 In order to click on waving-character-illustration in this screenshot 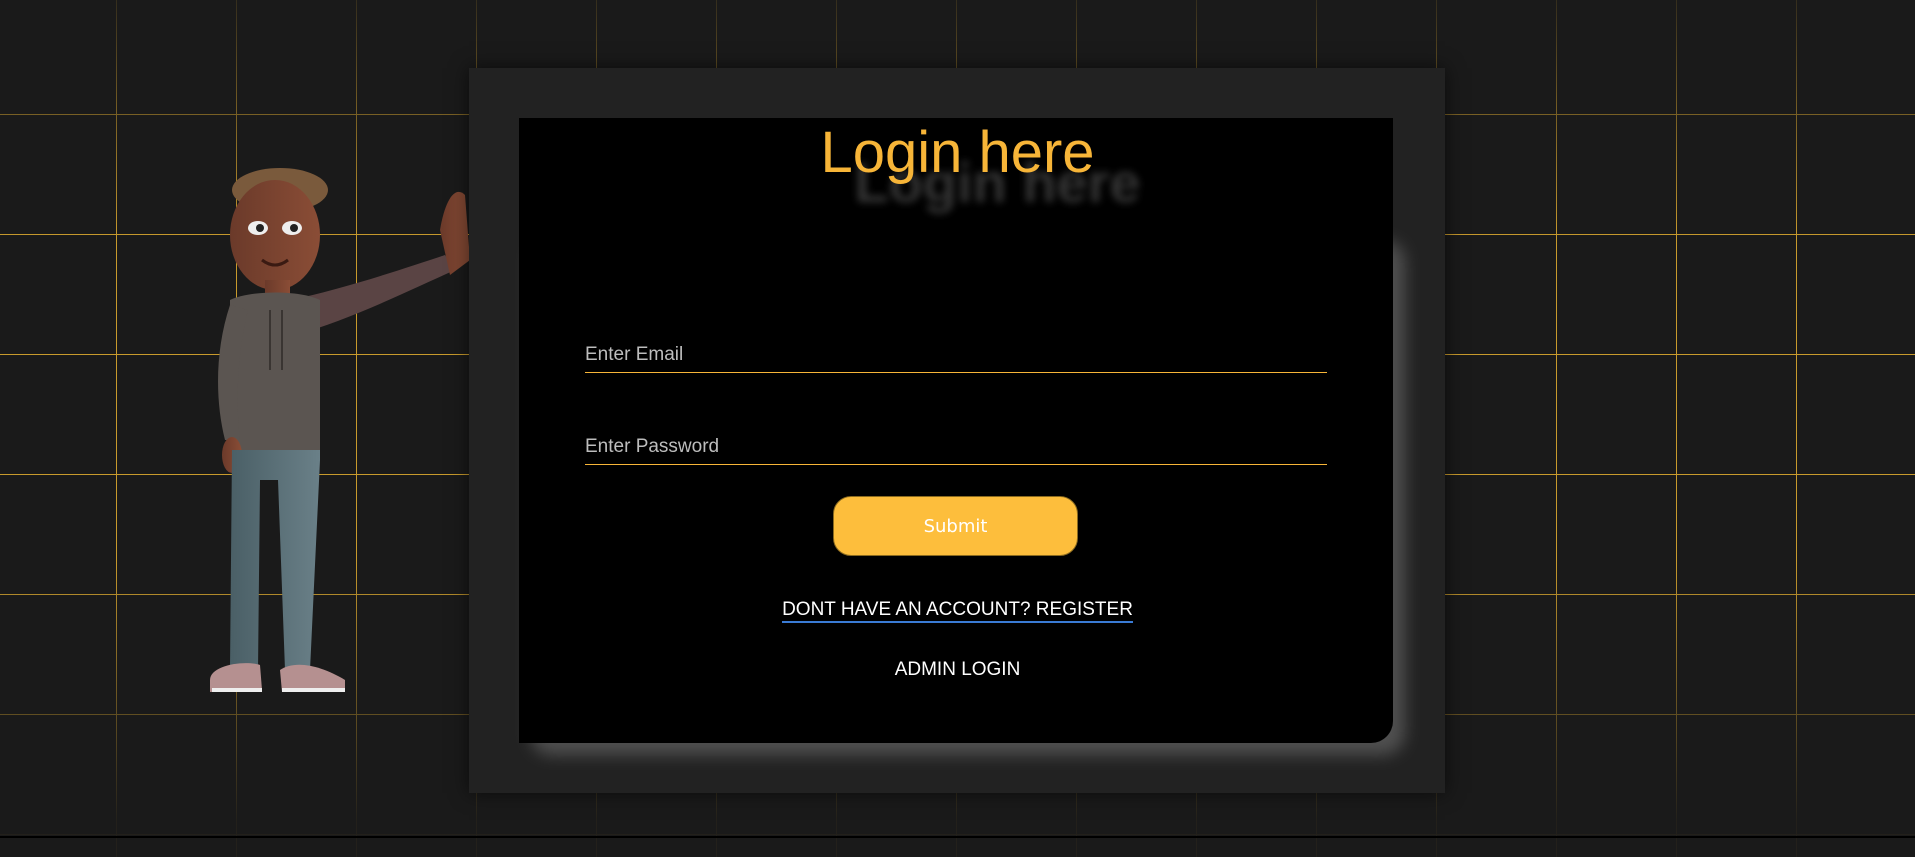, I will do `click(340, 430)`.